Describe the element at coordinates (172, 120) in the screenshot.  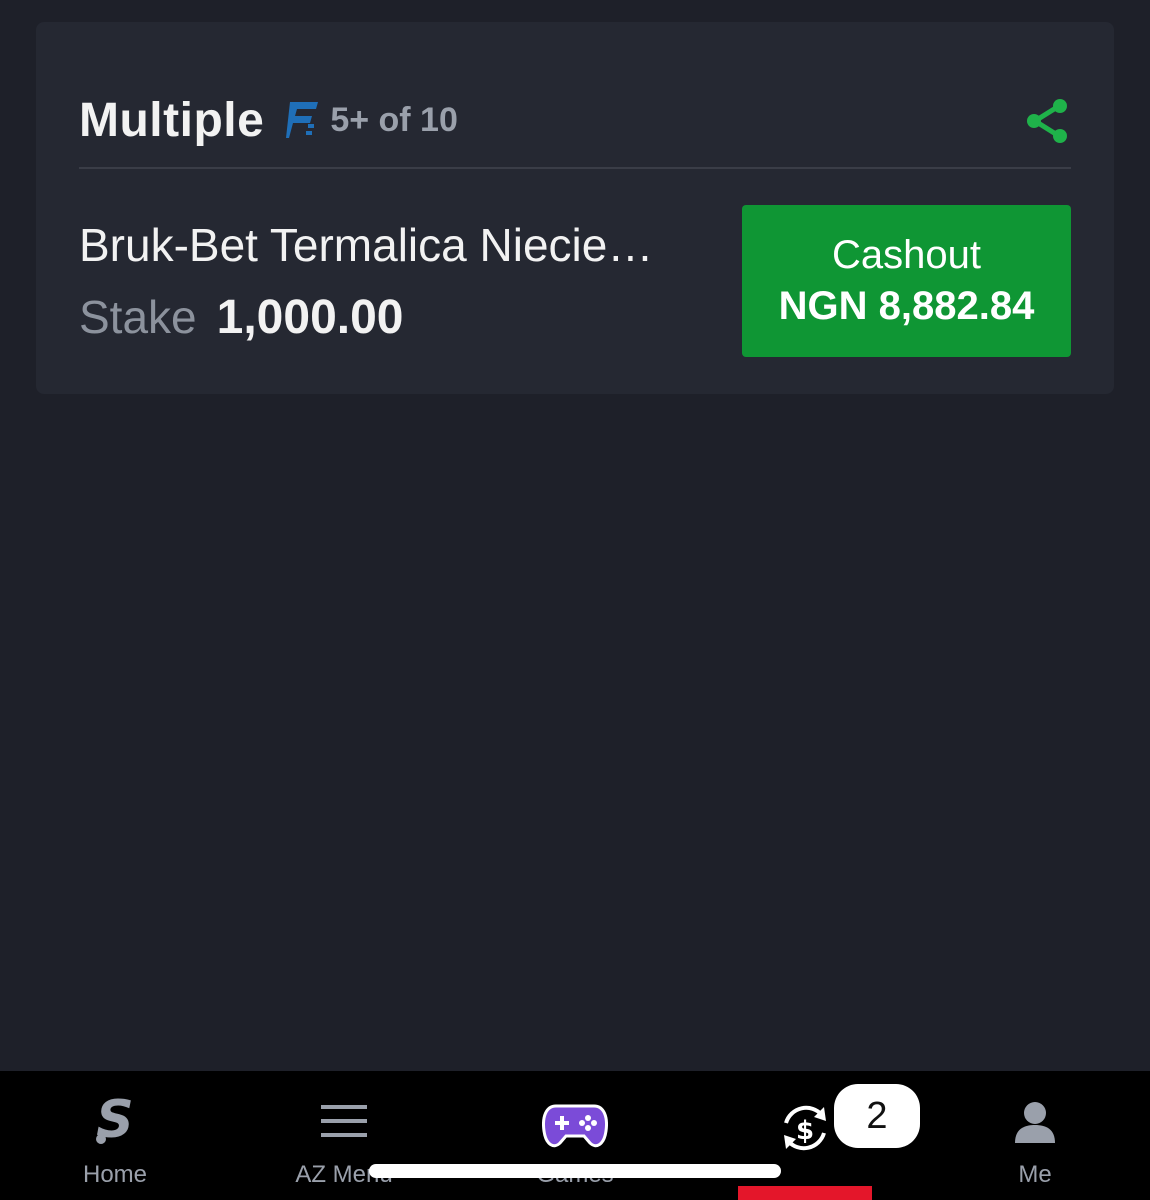
I see `bet-type-title: Multiple` at that location.